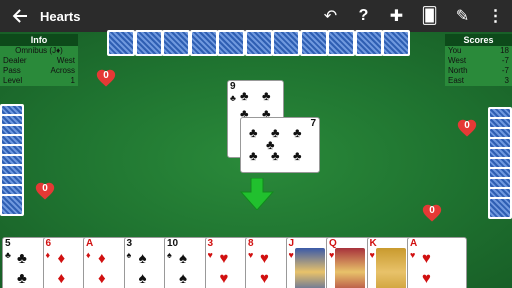  I want to click on trick-card-east: 7 ♣ ♣ ♣ ♣ ♣ ♣ ♣, so click(280, 145).